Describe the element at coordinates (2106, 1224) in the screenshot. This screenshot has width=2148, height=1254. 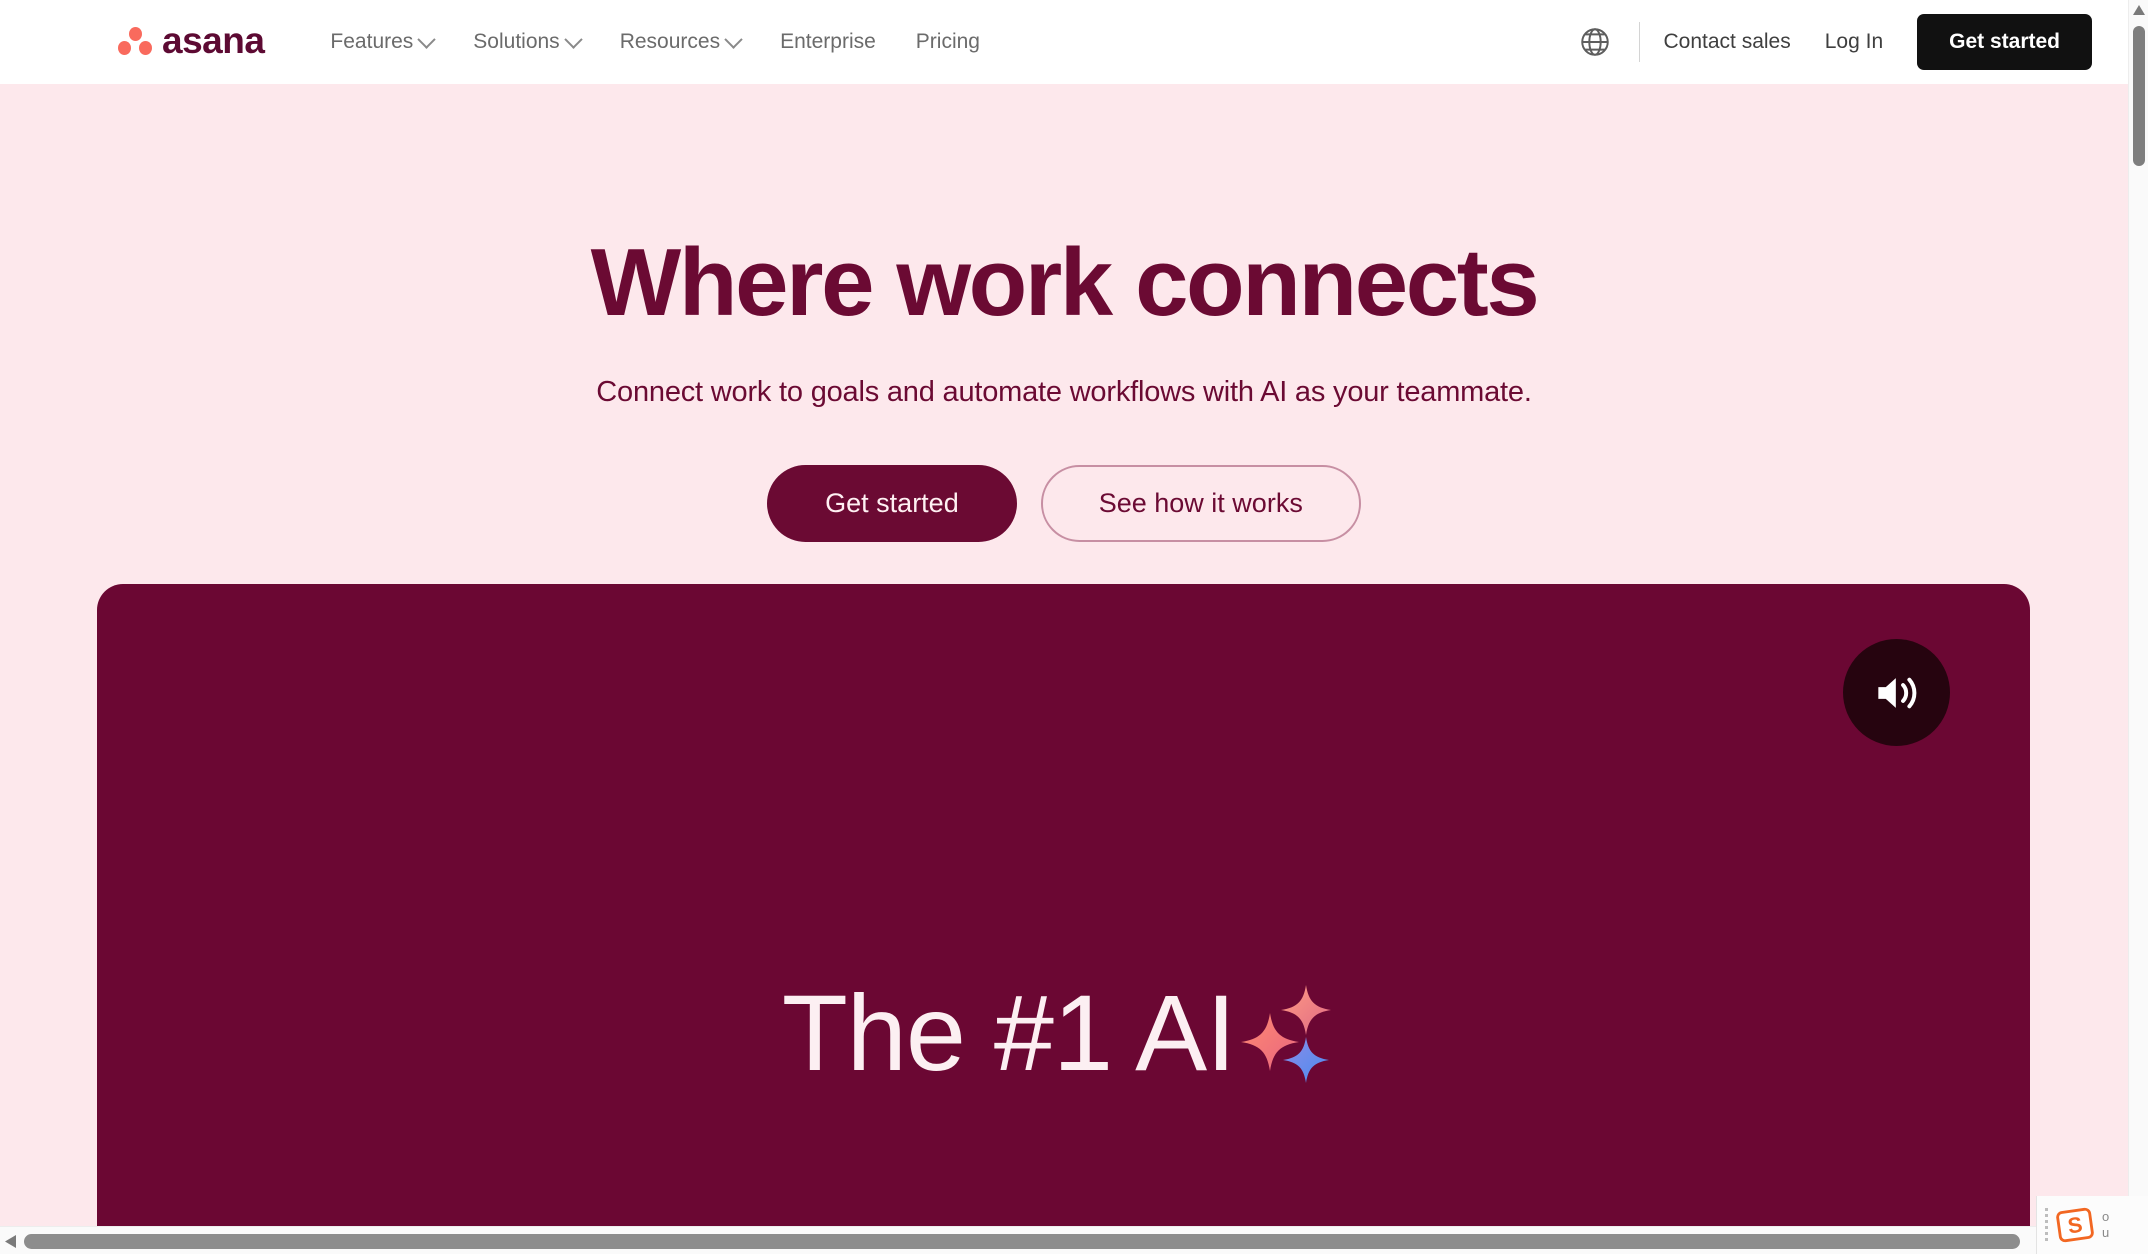
I see `tray-text: o u` at that location.